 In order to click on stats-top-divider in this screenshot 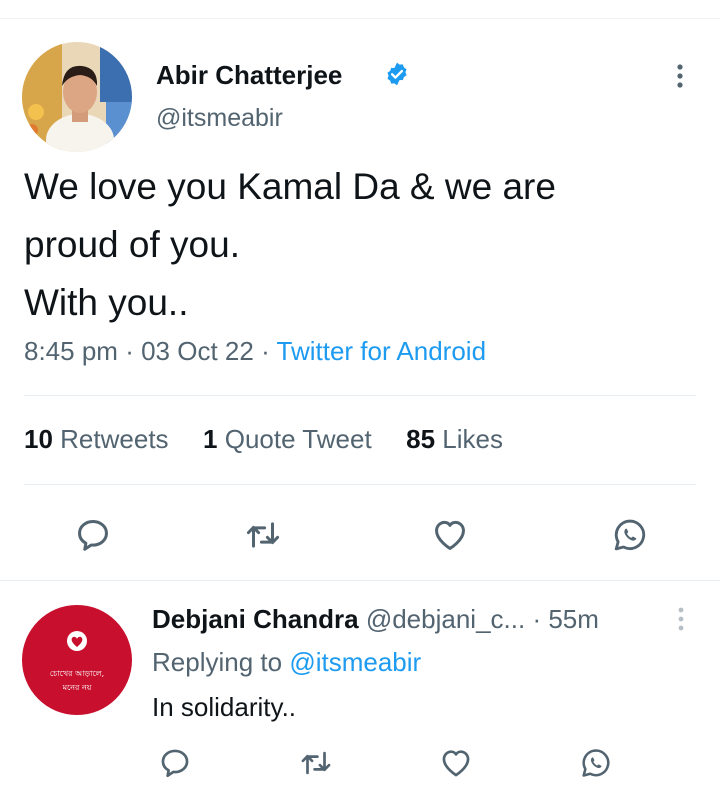, I will do `click(360, 395)`.